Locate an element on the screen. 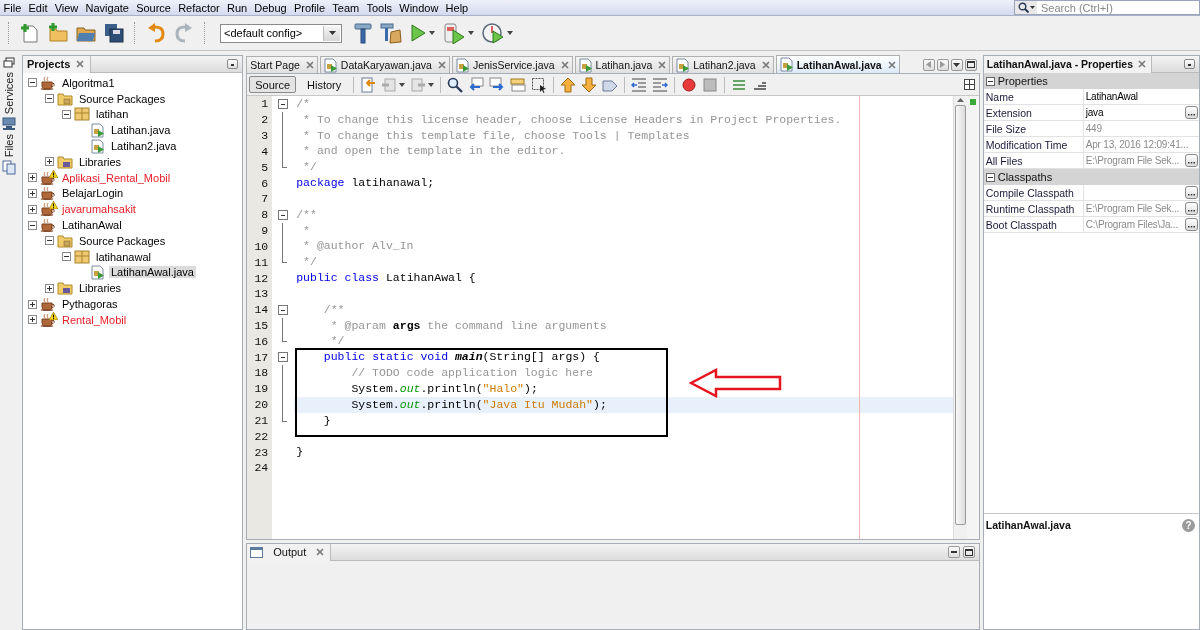 This screenshot has height=630, width=1200. line-number: 24 is located at coordinates (261, 468).